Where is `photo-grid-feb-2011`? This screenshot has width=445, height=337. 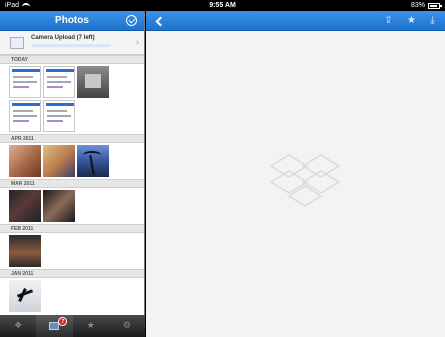
photo-grid-feb-2011 is located at coordinates (72, 251).